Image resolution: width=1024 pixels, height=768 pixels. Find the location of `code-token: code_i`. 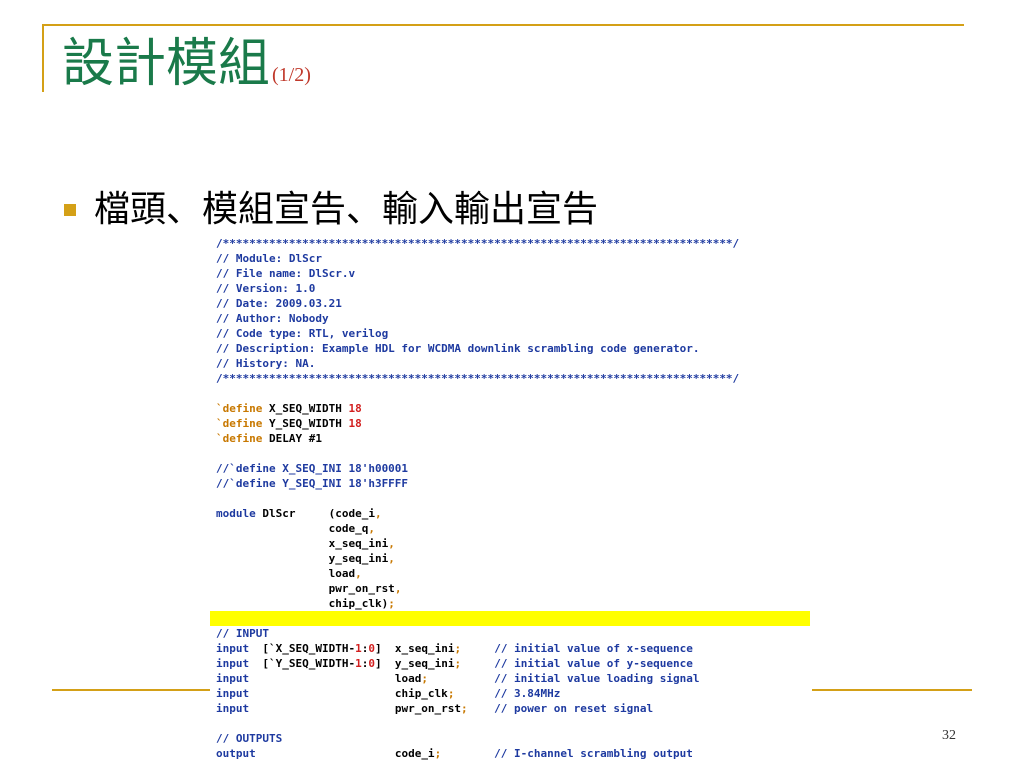

code-token: code_i is located at coordinates (345, 753).